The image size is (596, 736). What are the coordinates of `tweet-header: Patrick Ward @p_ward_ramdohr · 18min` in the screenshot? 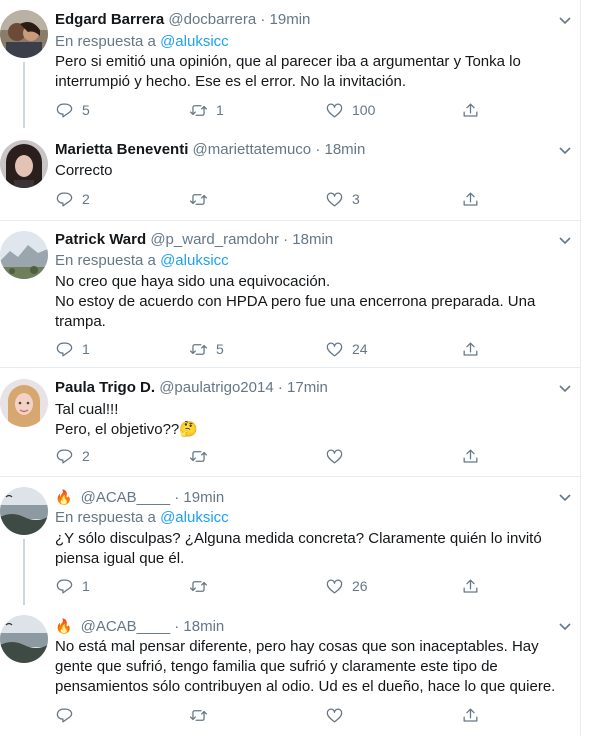 It's located at (308, 240).